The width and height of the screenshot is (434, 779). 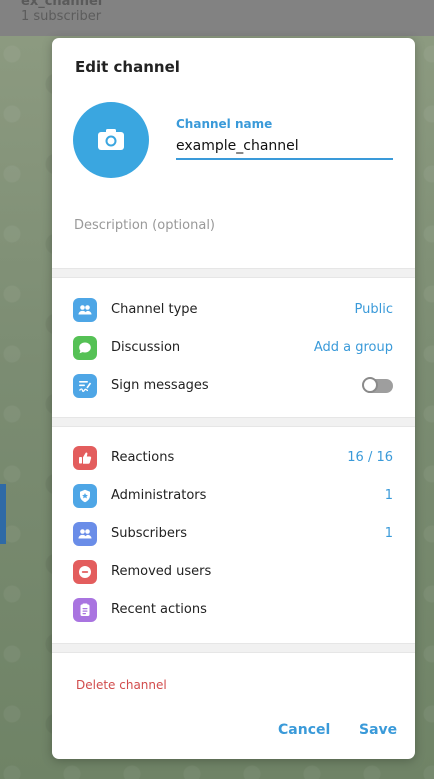 I want to click on save-button: Save, so click(x=378, y=730).